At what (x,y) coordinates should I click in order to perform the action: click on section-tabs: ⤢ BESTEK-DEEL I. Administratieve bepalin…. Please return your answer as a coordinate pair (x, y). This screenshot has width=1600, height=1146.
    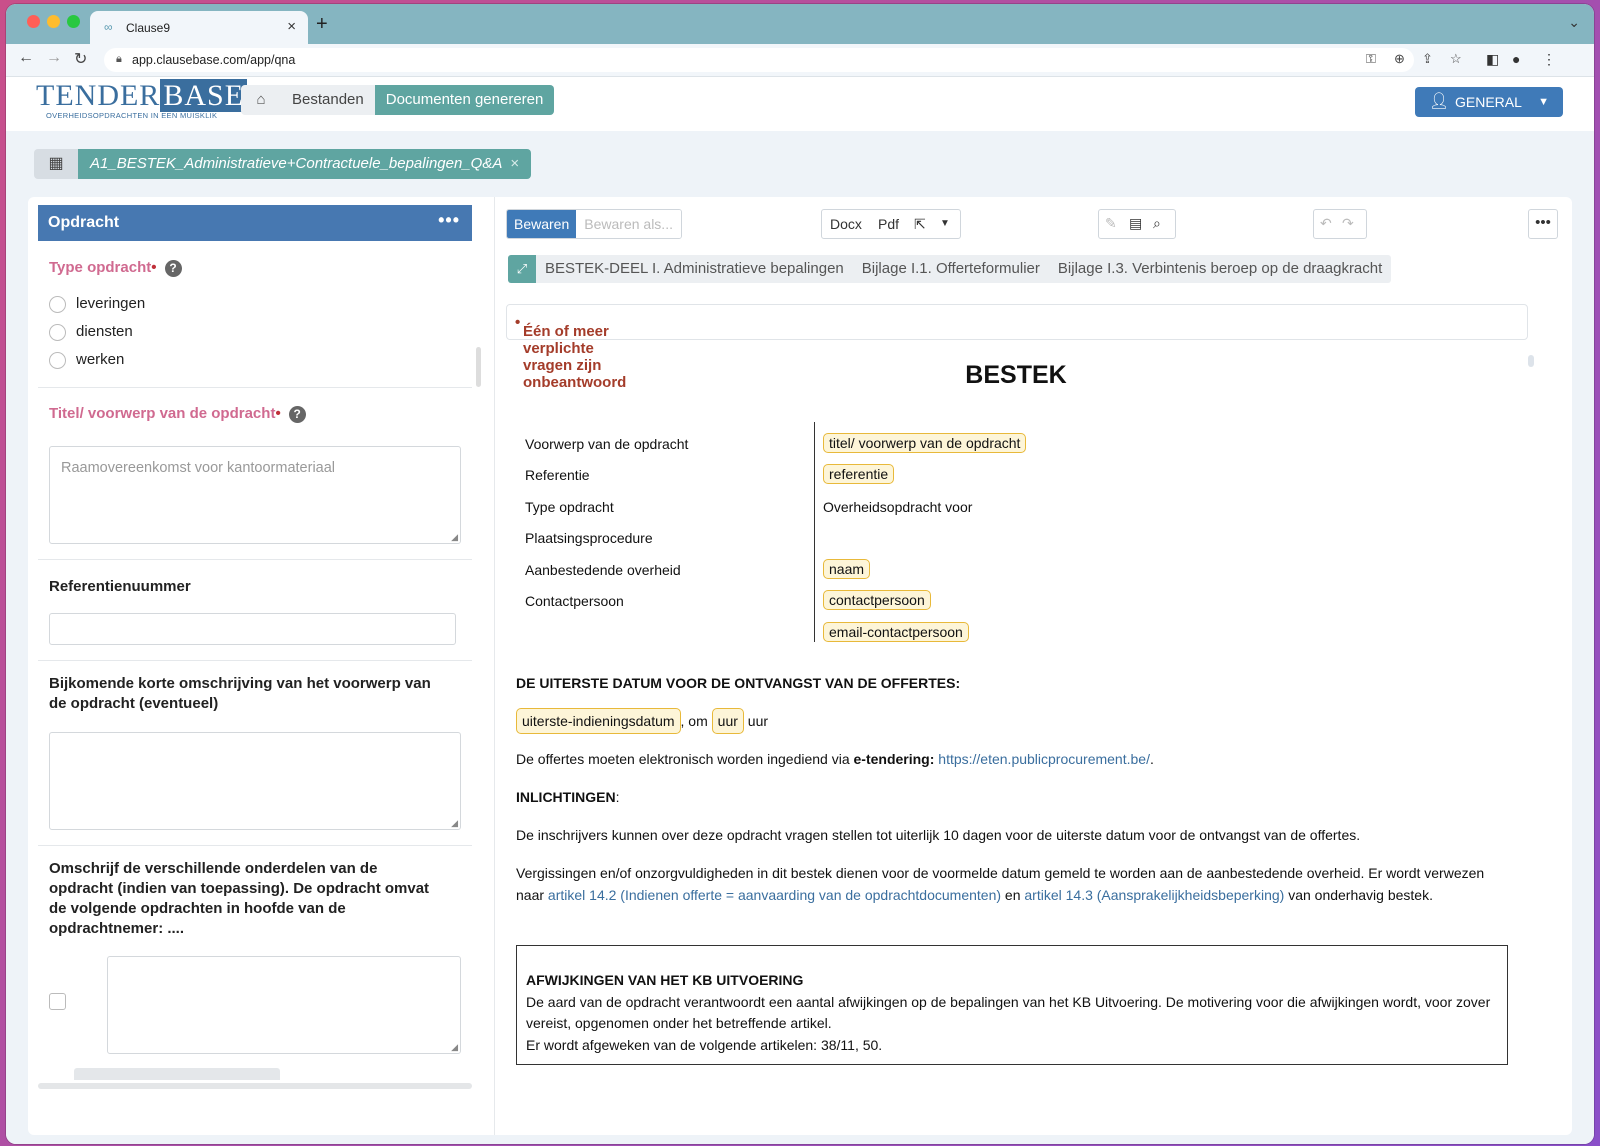
    Looking at the image, I should click on (950, 269).